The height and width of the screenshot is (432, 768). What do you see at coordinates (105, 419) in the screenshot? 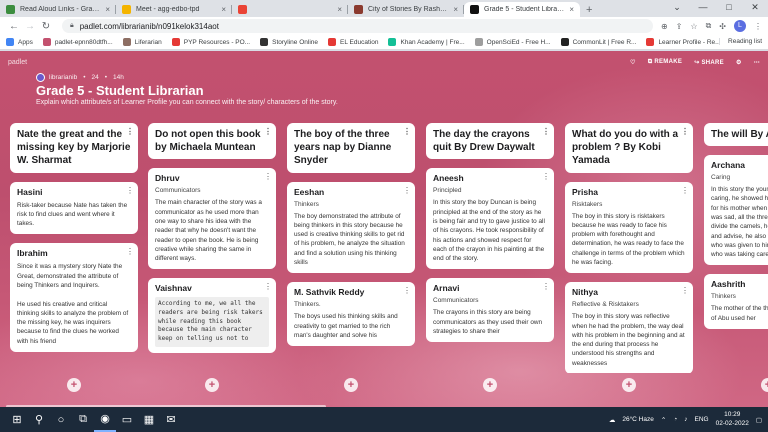
I see `chrome-icon: ◉` at bounding box center [105, 419].